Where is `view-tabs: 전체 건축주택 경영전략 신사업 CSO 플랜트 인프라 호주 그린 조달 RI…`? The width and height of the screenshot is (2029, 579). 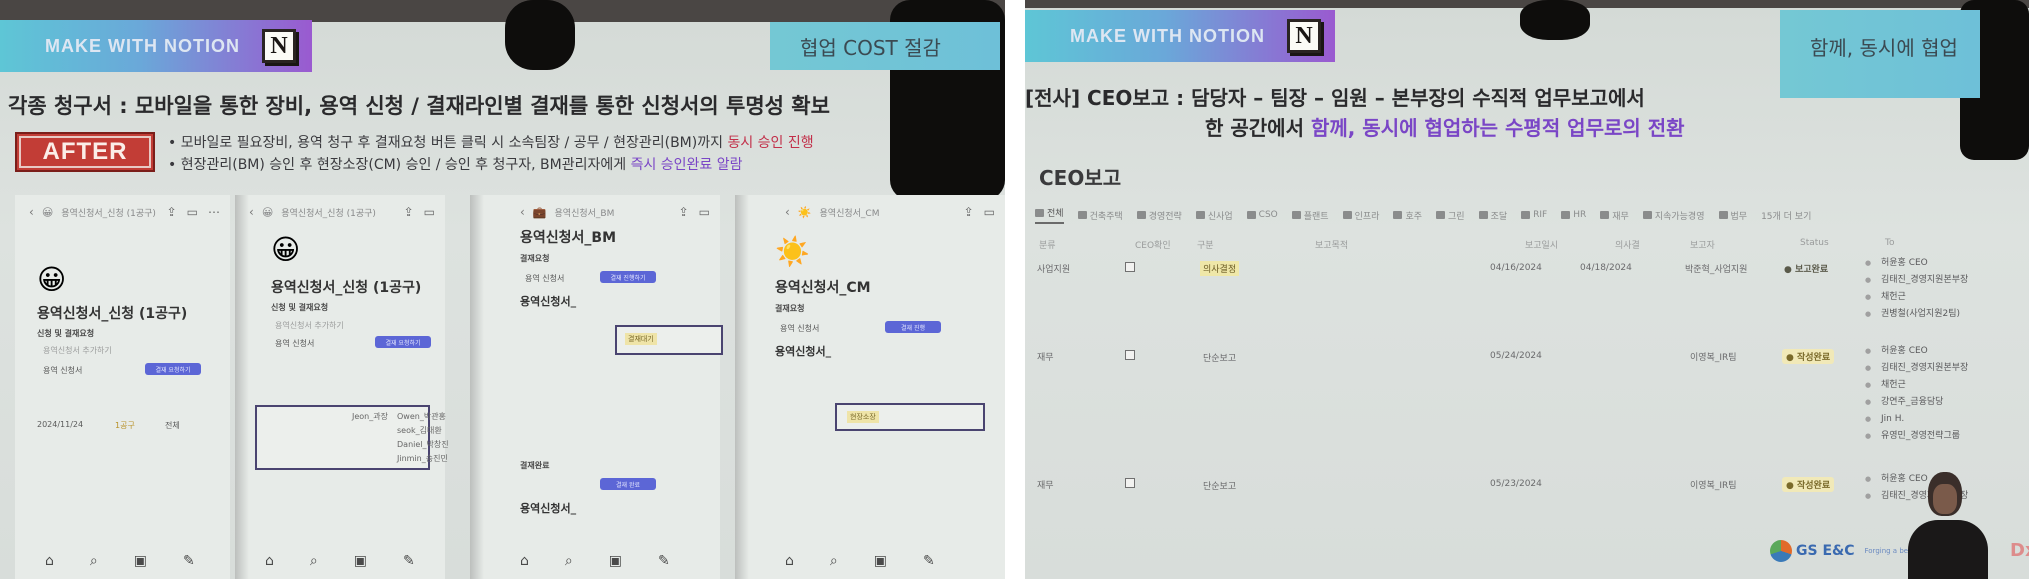 view-tabs: 전체 건축주택 경영전략 신사업 CSO 플랜트 인프라 호주 그린 조달 RI… is located at coordinates (1423, 215).